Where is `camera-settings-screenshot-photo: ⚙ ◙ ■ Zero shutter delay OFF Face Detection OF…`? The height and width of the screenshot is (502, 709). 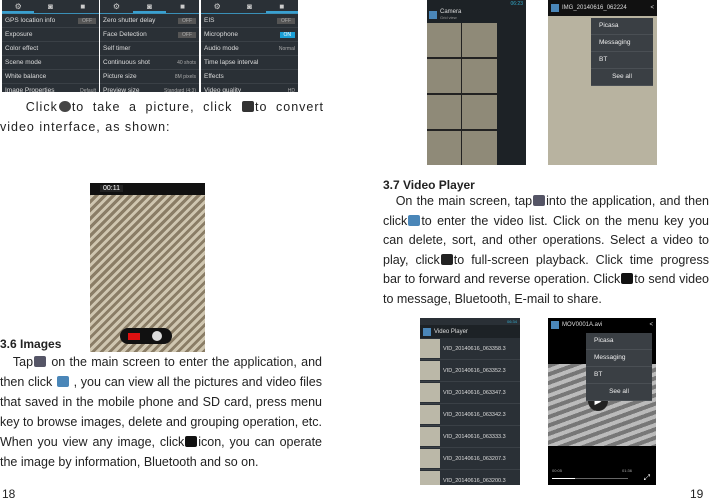 camera-settings-screenshot-photo: ⚙ ◙ ■ Zero shutter delay OFF Face Detection OF… is located at coordinates (149, 46).